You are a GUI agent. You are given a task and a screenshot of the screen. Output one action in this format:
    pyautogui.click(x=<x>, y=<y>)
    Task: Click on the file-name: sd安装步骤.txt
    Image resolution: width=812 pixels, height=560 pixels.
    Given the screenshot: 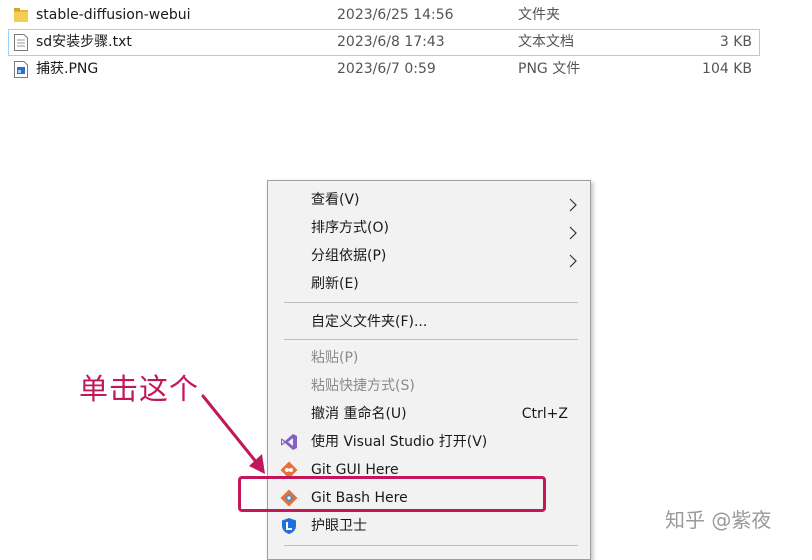 What is the action you would take?
    pyautogui.click(x=84, y=42)
    